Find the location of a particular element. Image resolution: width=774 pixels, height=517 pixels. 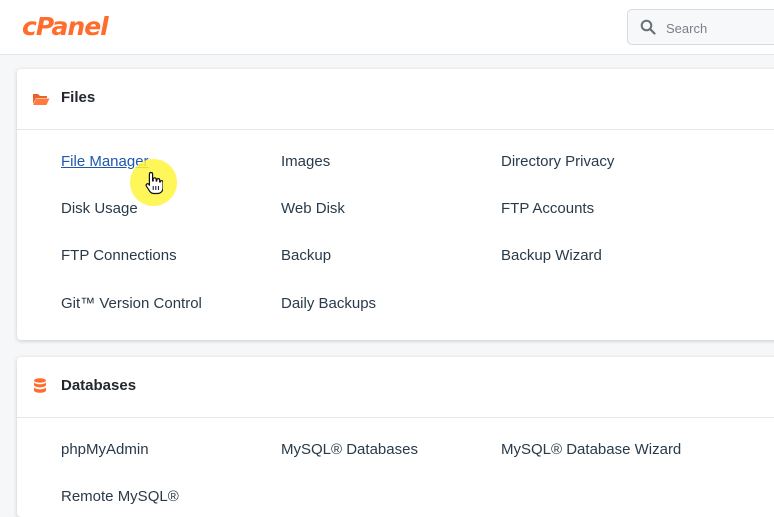

top-bar: cPanel is located at coordinates (387, 27).